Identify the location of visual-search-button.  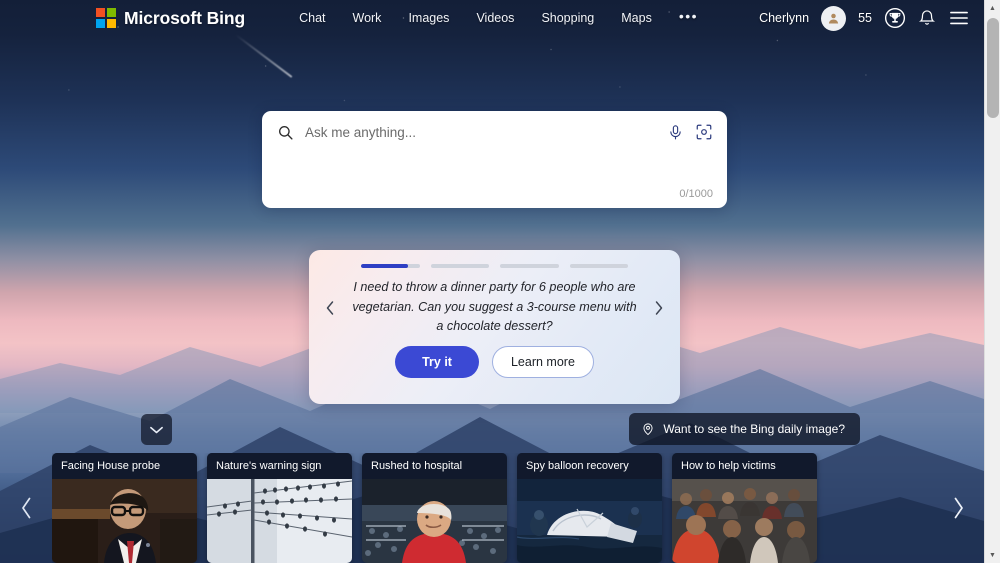
(704, 132).